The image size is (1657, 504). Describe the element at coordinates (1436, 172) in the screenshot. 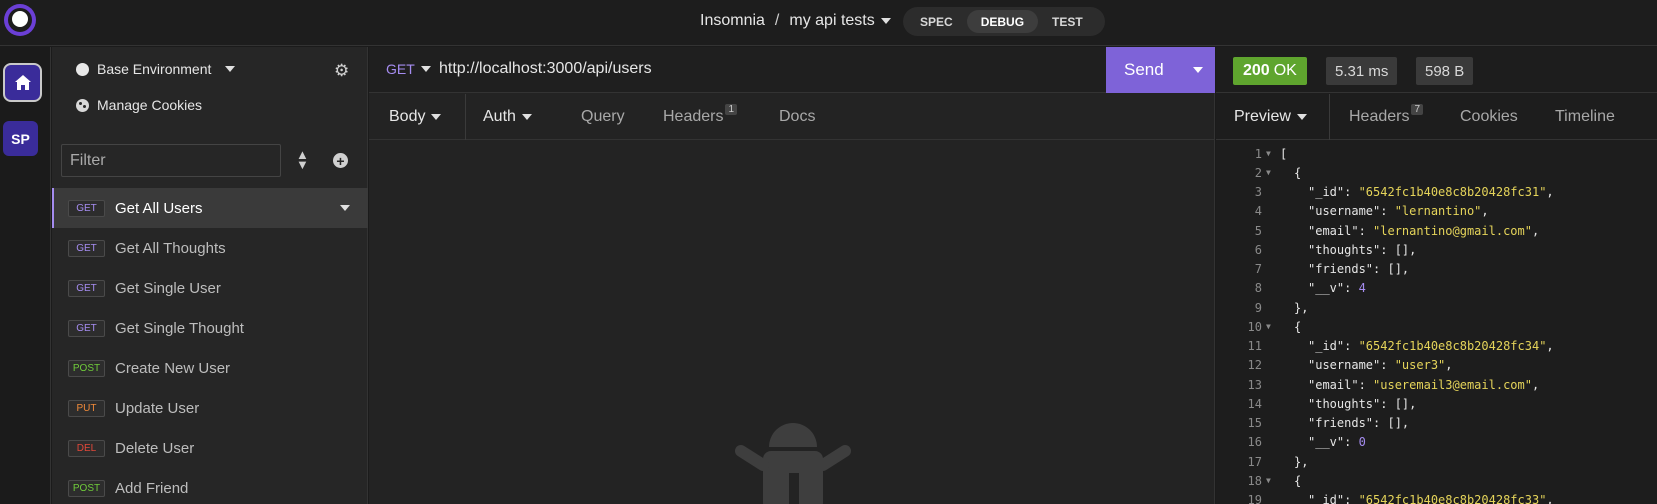

I see `code-line: 2 ▼ {` at that location.